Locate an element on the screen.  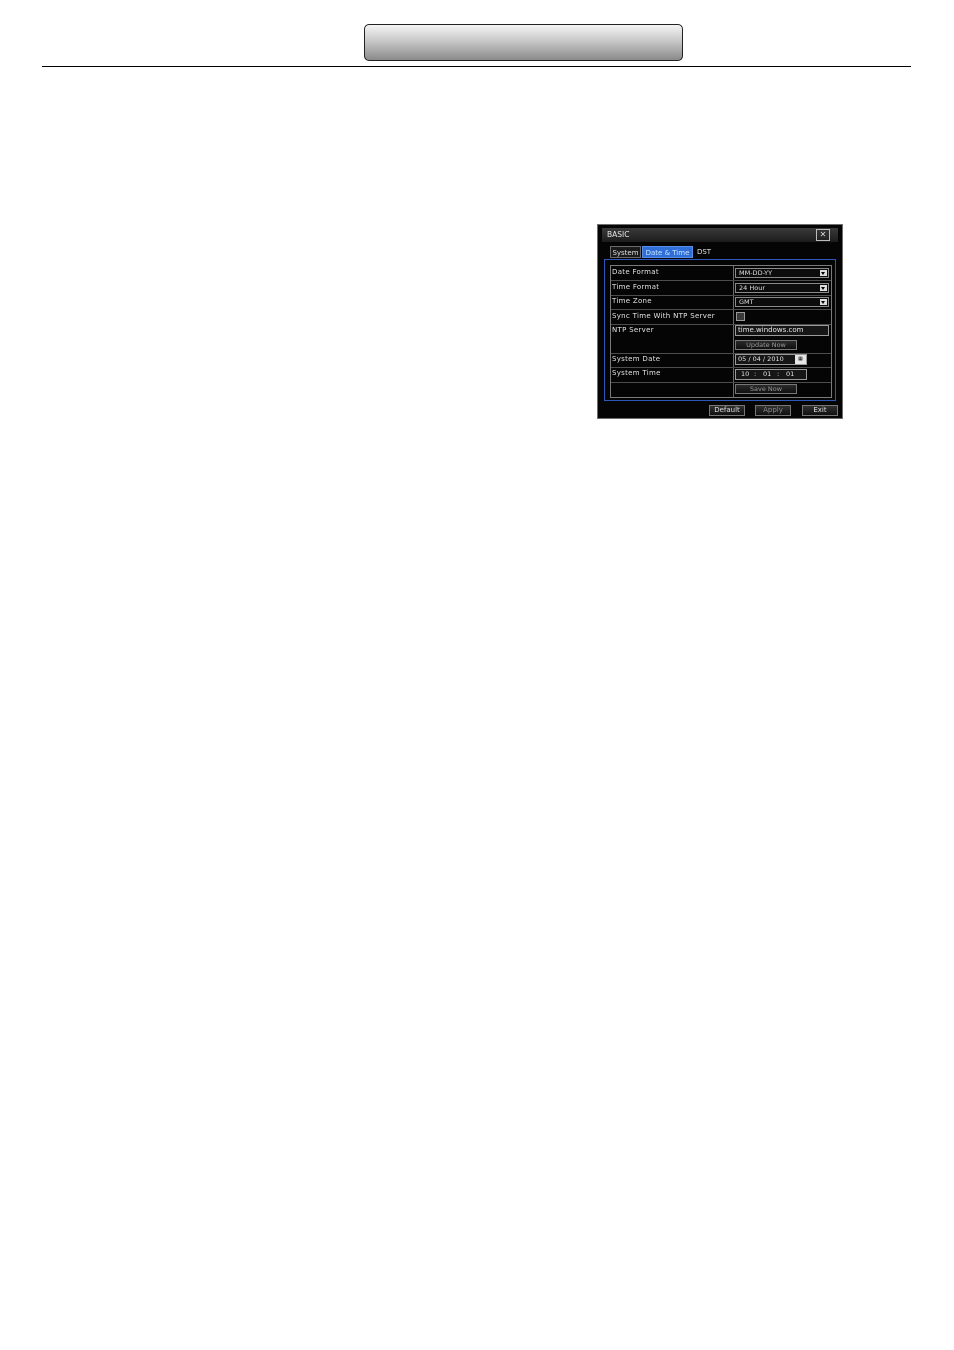
system-time-label: System Time is located at coordinates (636, 373).